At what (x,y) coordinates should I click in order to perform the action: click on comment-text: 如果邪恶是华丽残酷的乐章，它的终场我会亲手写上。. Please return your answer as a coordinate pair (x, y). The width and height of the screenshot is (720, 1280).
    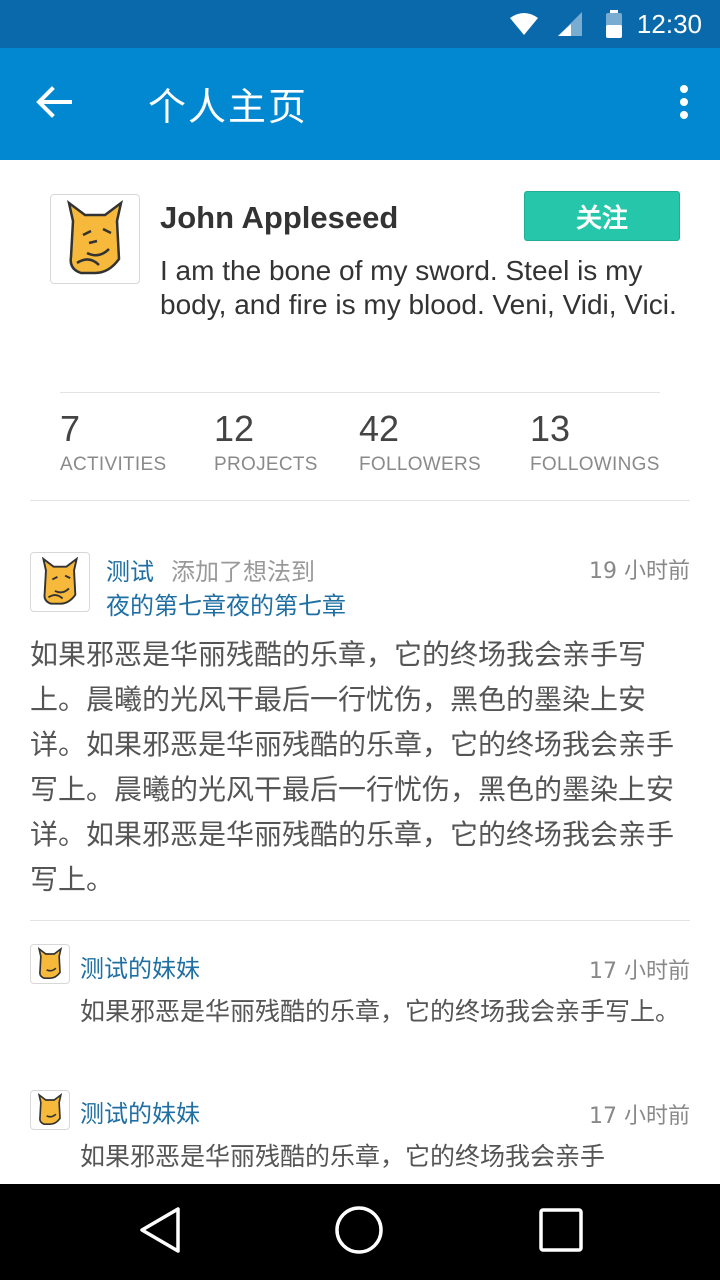
    Looking at the image, I should click on (380, 1011).